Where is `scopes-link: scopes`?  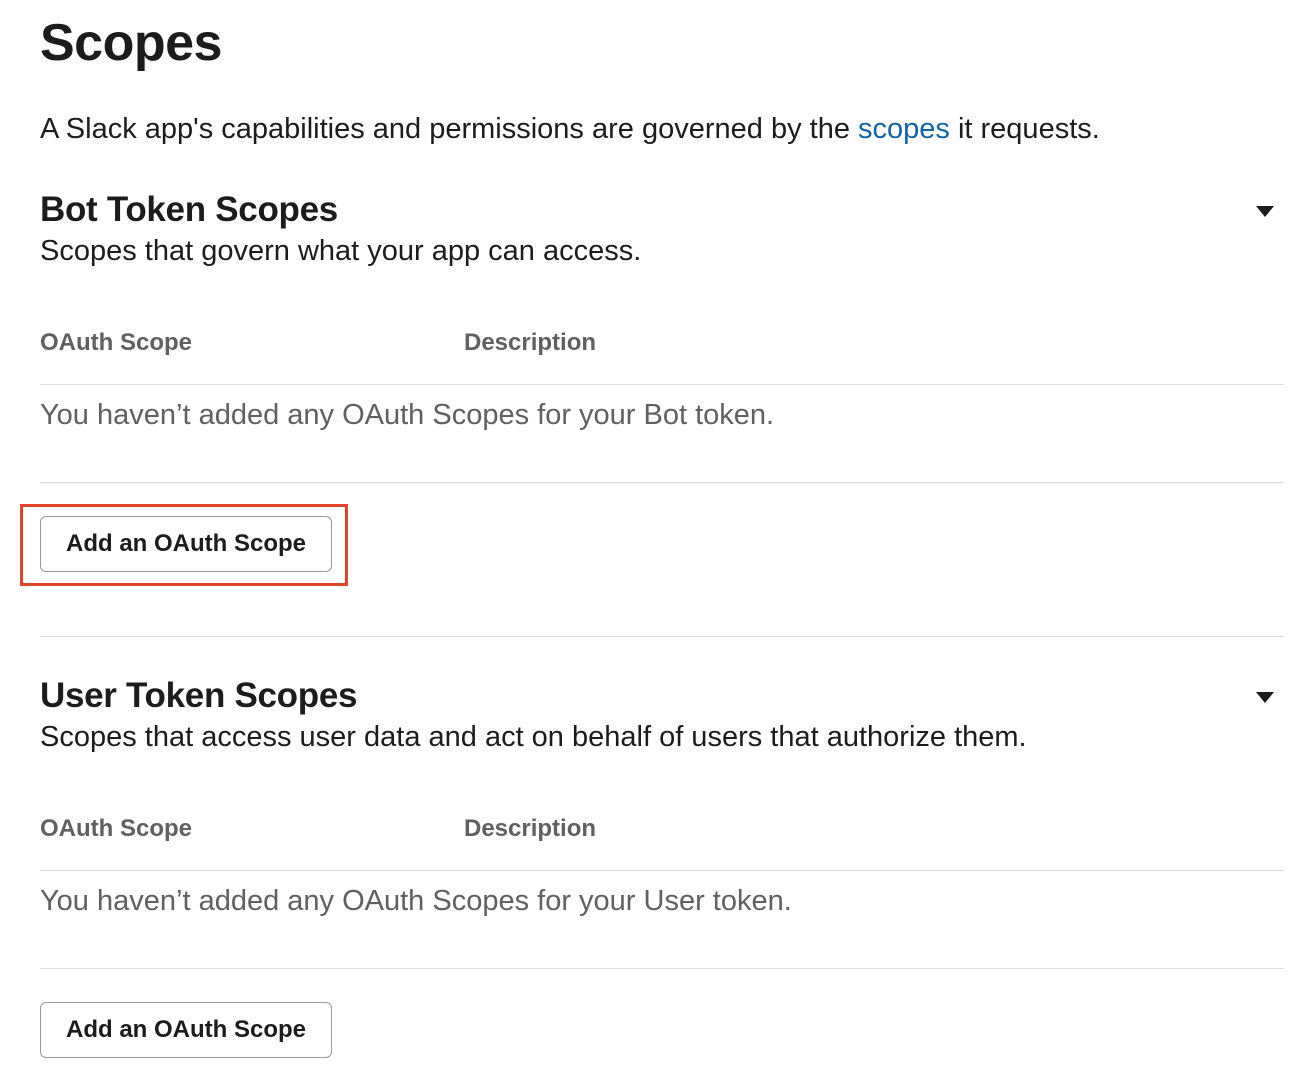 scopes-link: scopes is located at coordinates (904, 129).